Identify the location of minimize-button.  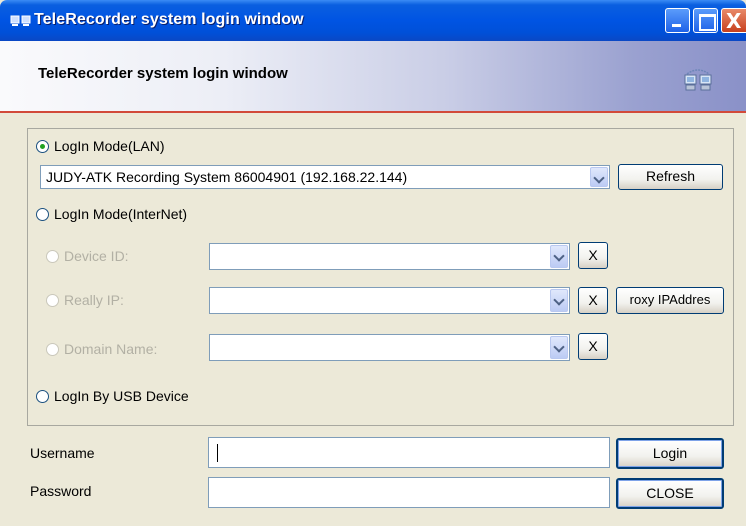
(677, 20).